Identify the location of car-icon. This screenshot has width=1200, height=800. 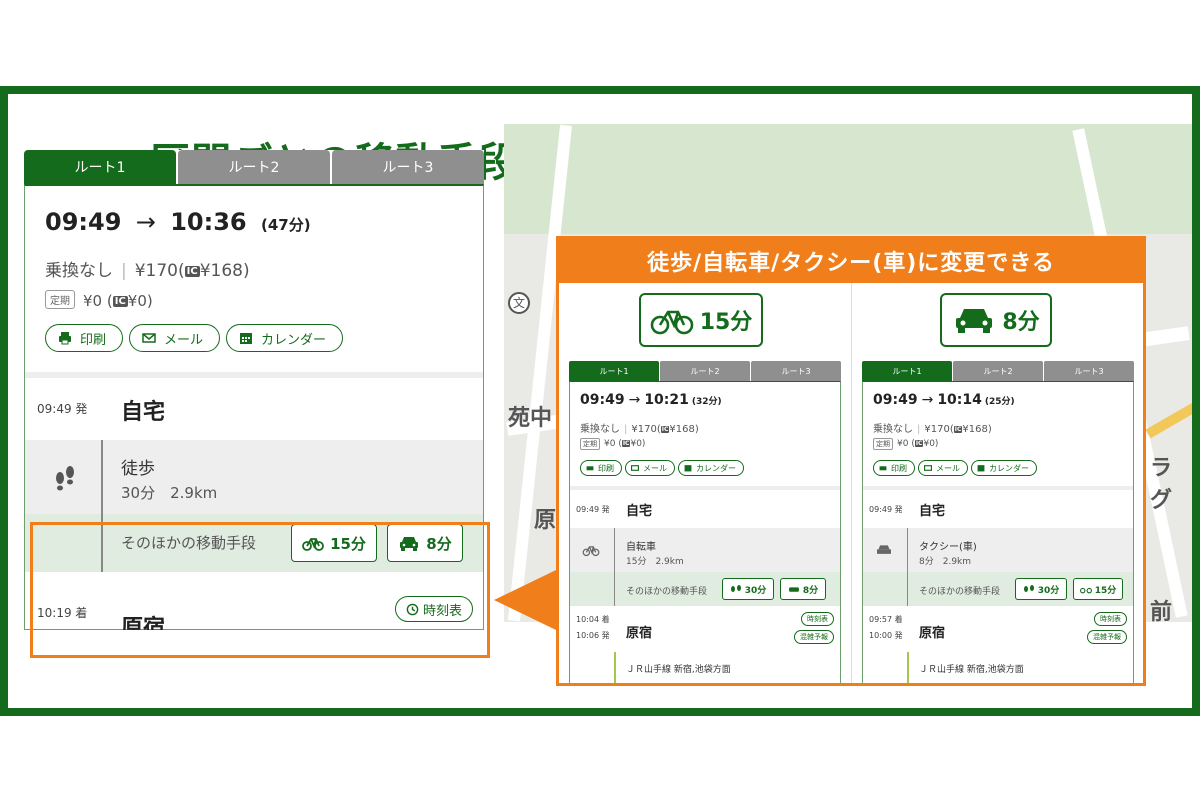
(793, 589).